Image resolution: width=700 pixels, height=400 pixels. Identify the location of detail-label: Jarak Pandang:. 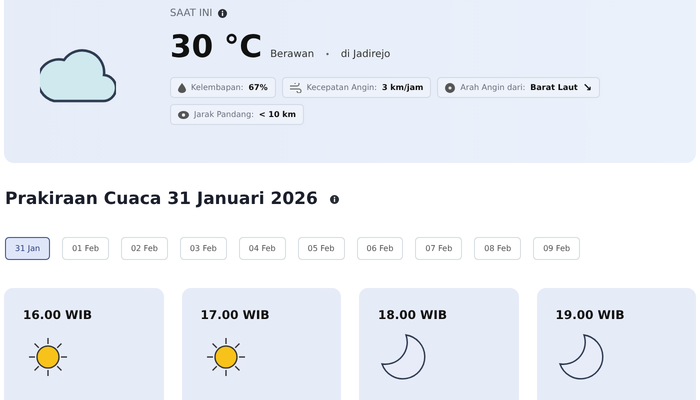
(224, 114).